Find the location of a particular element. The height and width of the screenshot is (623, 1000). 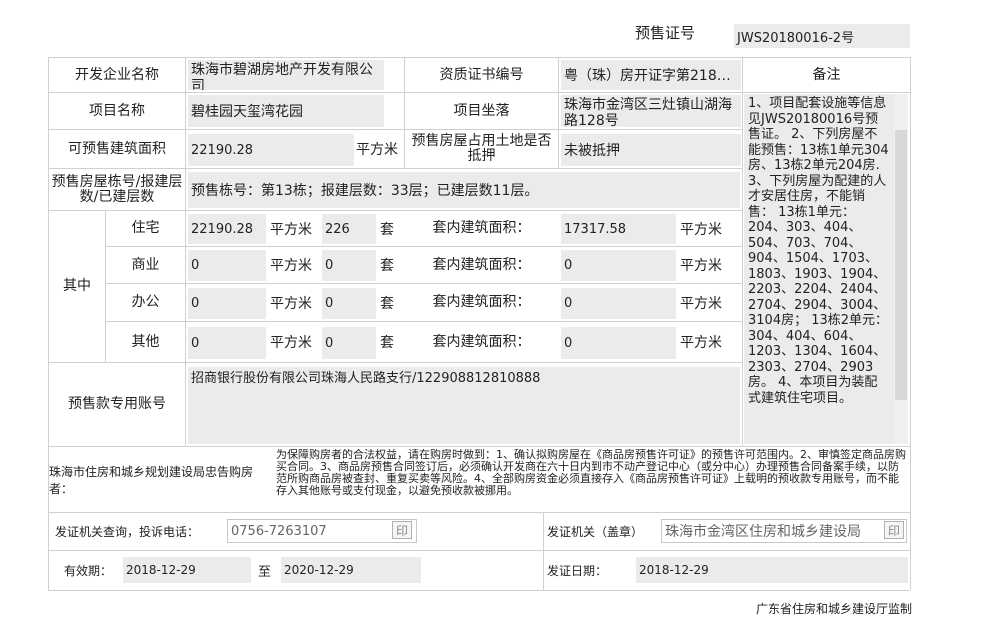

developer-value: 珠海市碧湖房地产开发有限公司 is located at coordinates (286, 75).